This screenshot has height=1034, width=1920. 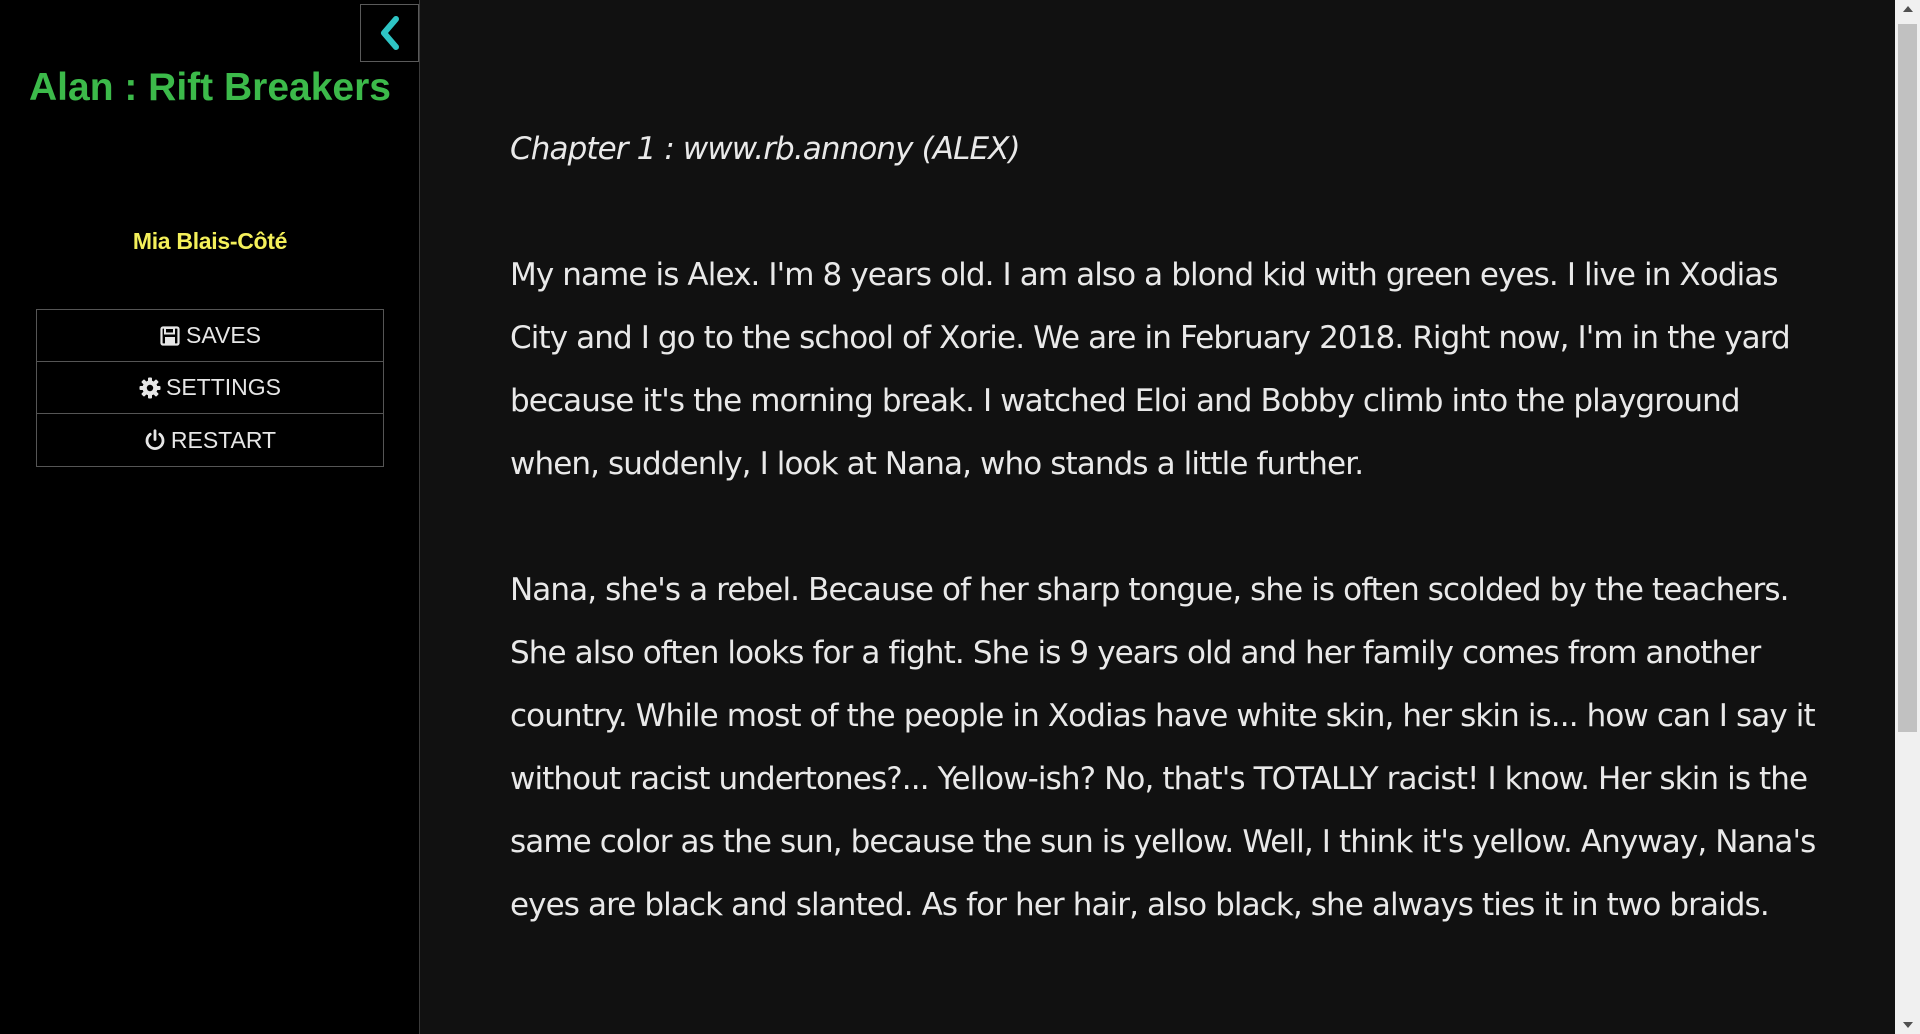 I want to click on sidebar-toggle-button, so click(x=389, y=33).